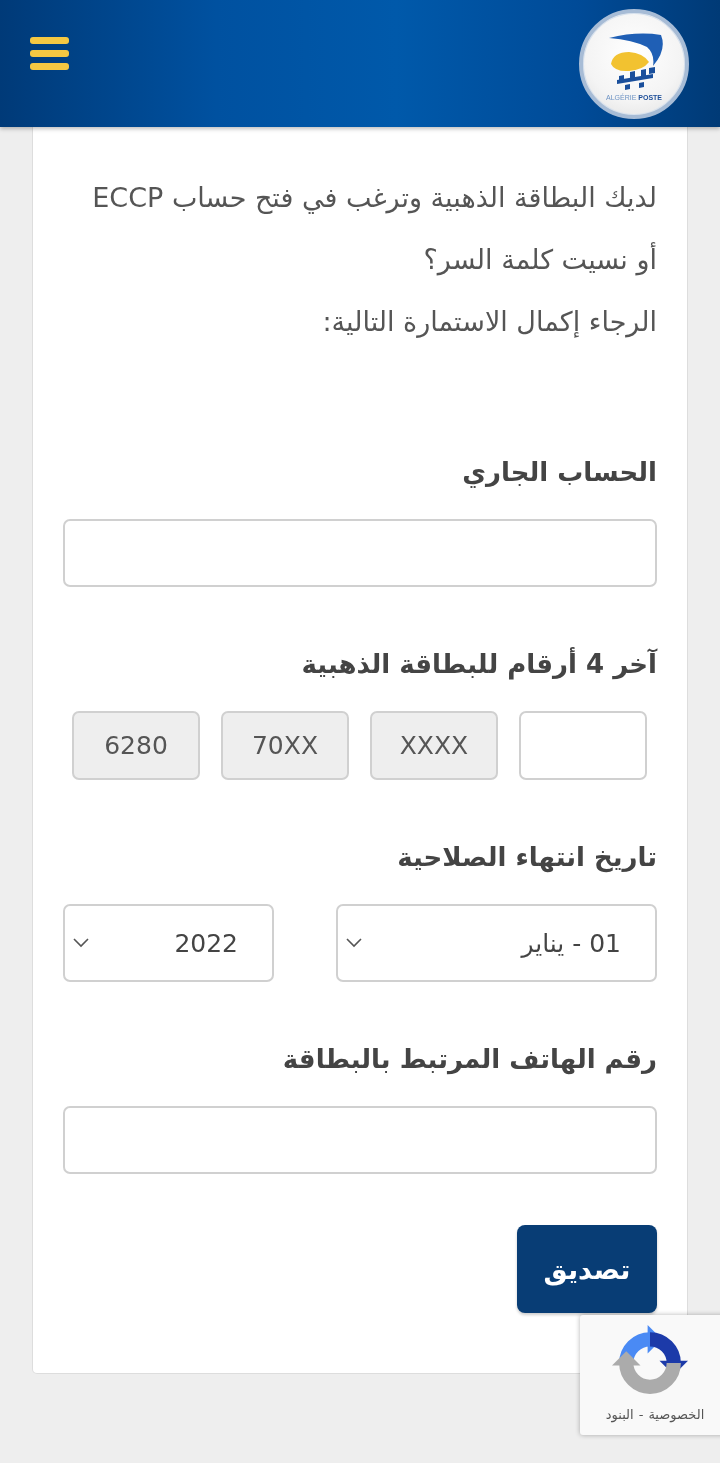 This screenshot has width=720, height=1463. I want to click on submit-button: تصديق, so click(587, 1269).